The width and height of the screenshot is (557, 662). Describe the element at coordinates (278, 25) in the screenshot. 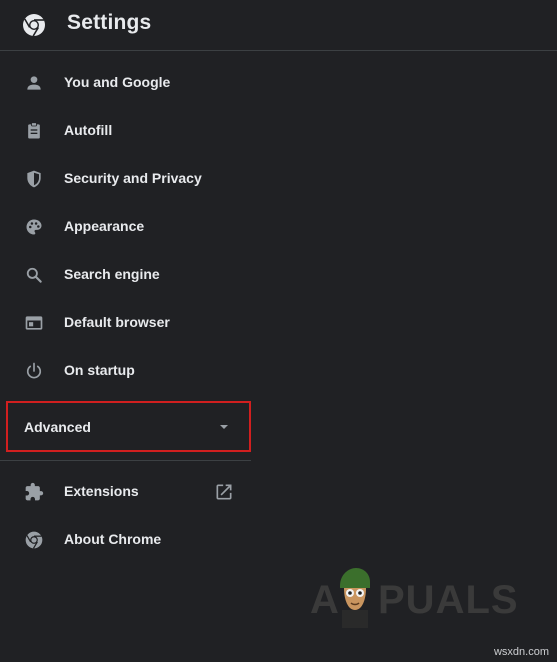

I see `settings-header: Settings` at that location.